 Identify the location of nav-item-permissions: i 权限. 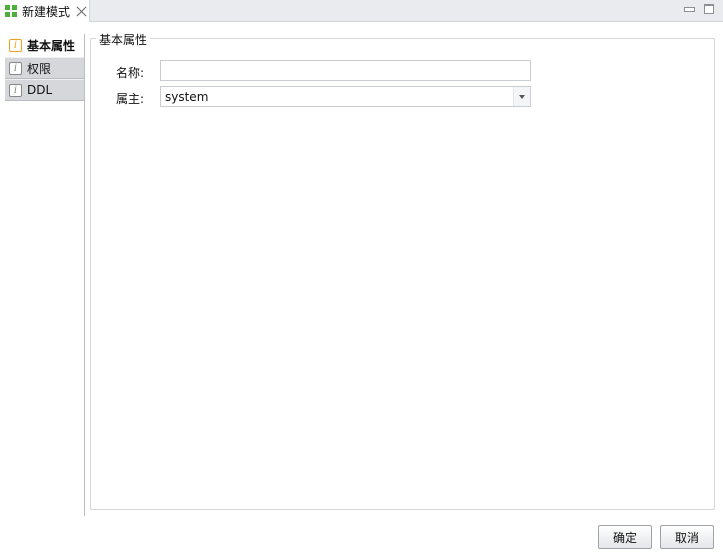
(44, 68).